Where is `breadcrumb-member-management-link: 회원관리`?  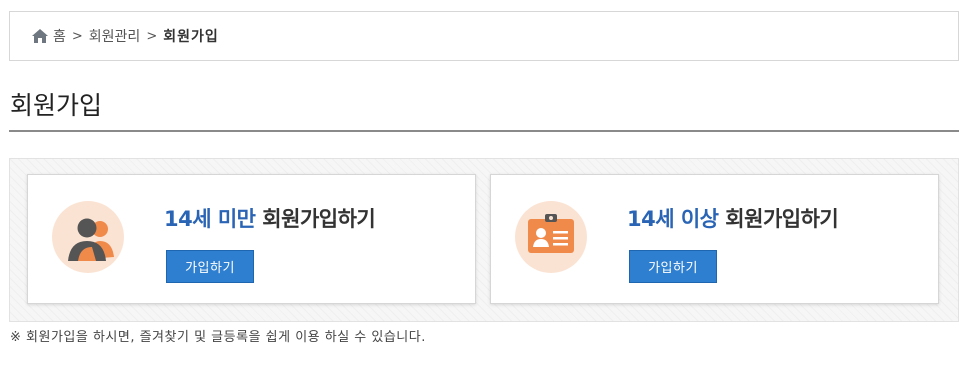 breadcrumb-member-management-link: 회원관리 is located at coordinates (115, 36).